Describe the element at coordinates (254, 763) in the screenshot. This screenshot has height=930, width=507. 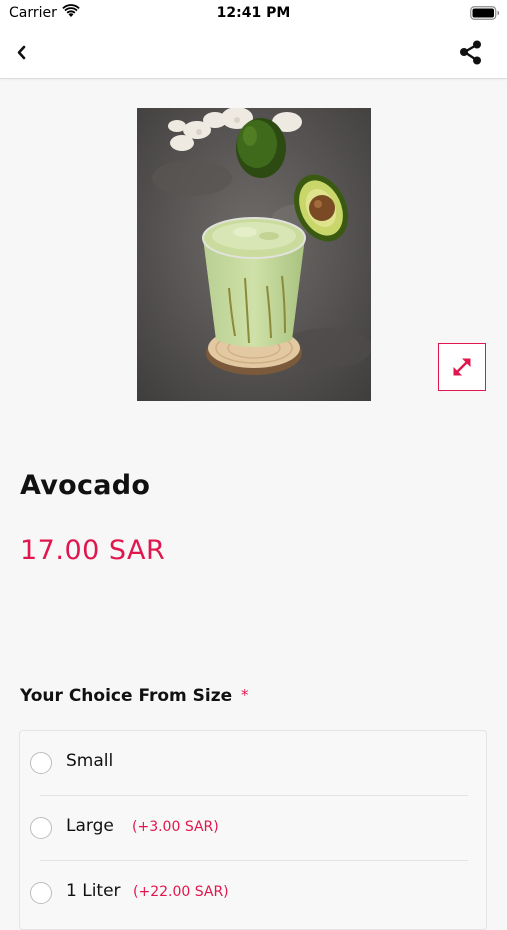
I see `size-option-small: Small` at that location.